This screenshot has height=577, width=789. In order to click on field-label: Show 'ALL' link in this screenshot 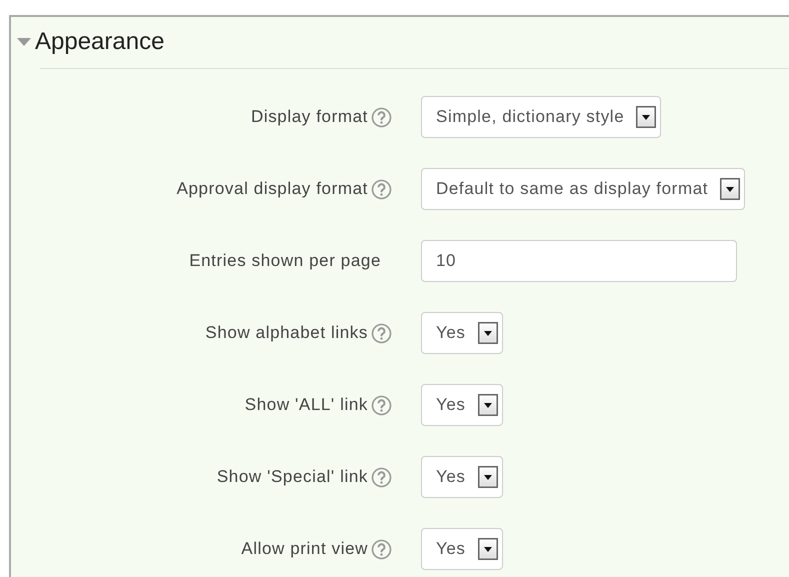, I will do `click(306, 405)`.